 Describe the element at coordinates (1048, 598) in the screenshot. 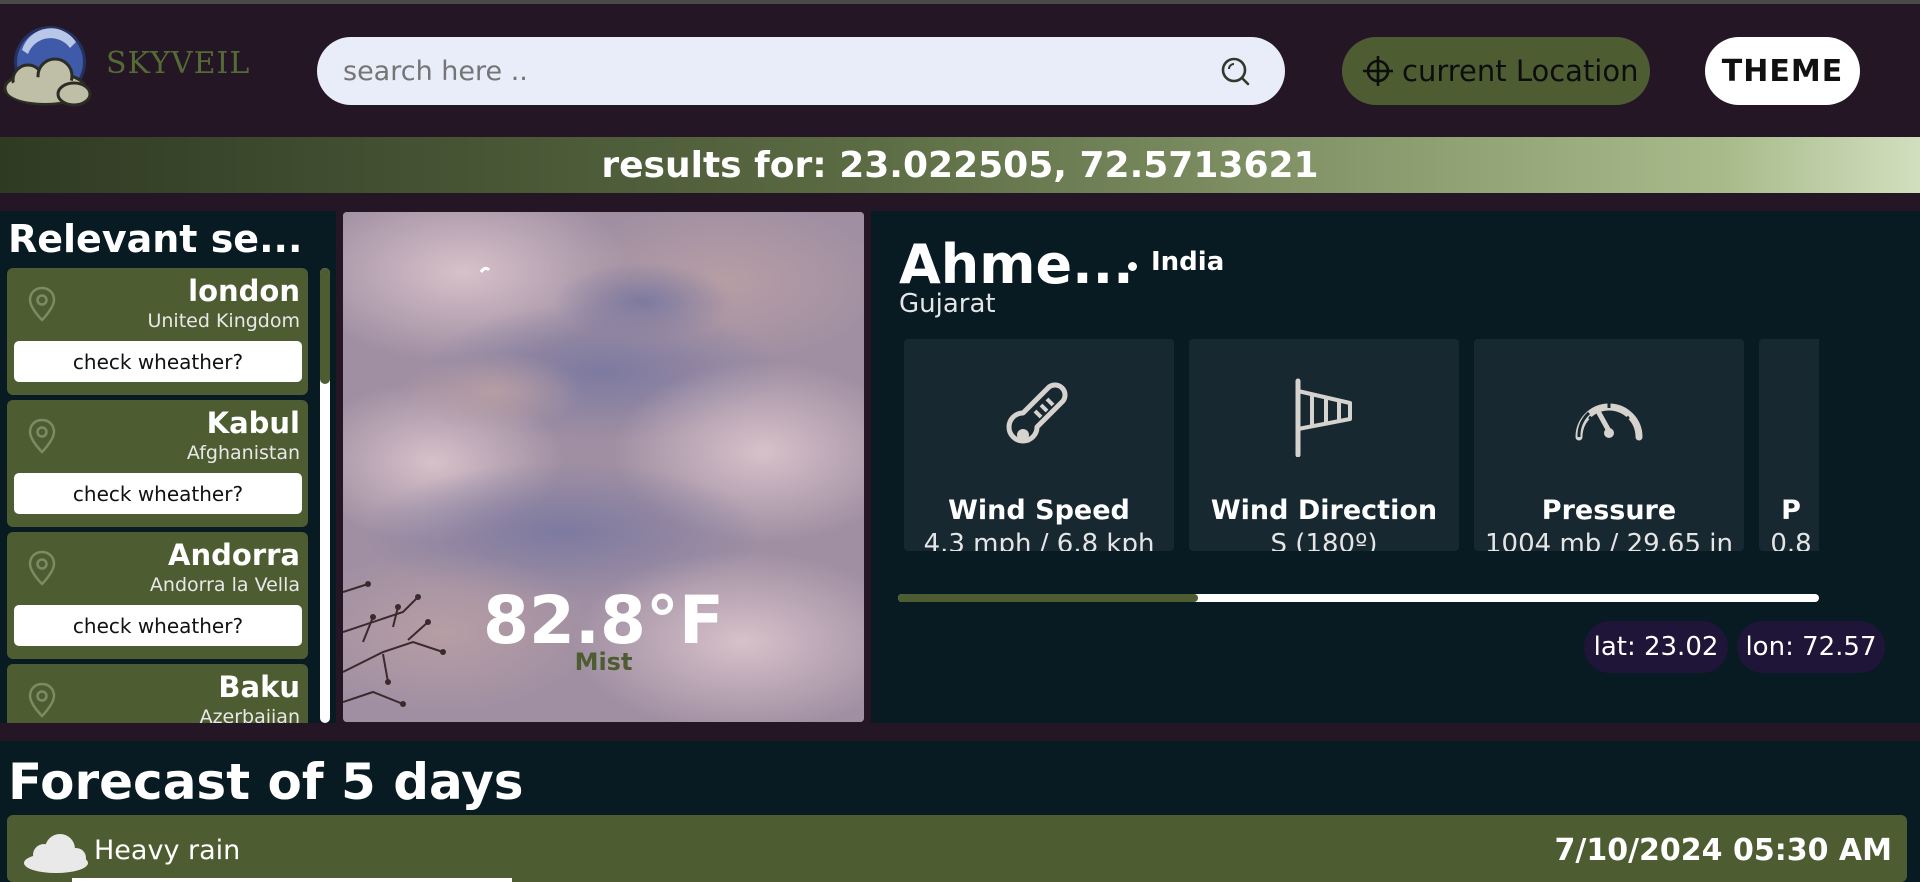

I see `stats-scroll-thumb` at that location.